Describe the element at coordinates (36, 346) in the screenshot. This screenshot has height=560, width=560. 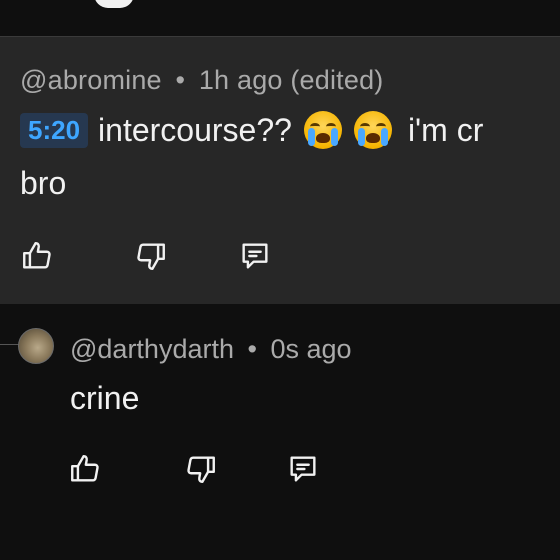
I see `avatar` at that location.